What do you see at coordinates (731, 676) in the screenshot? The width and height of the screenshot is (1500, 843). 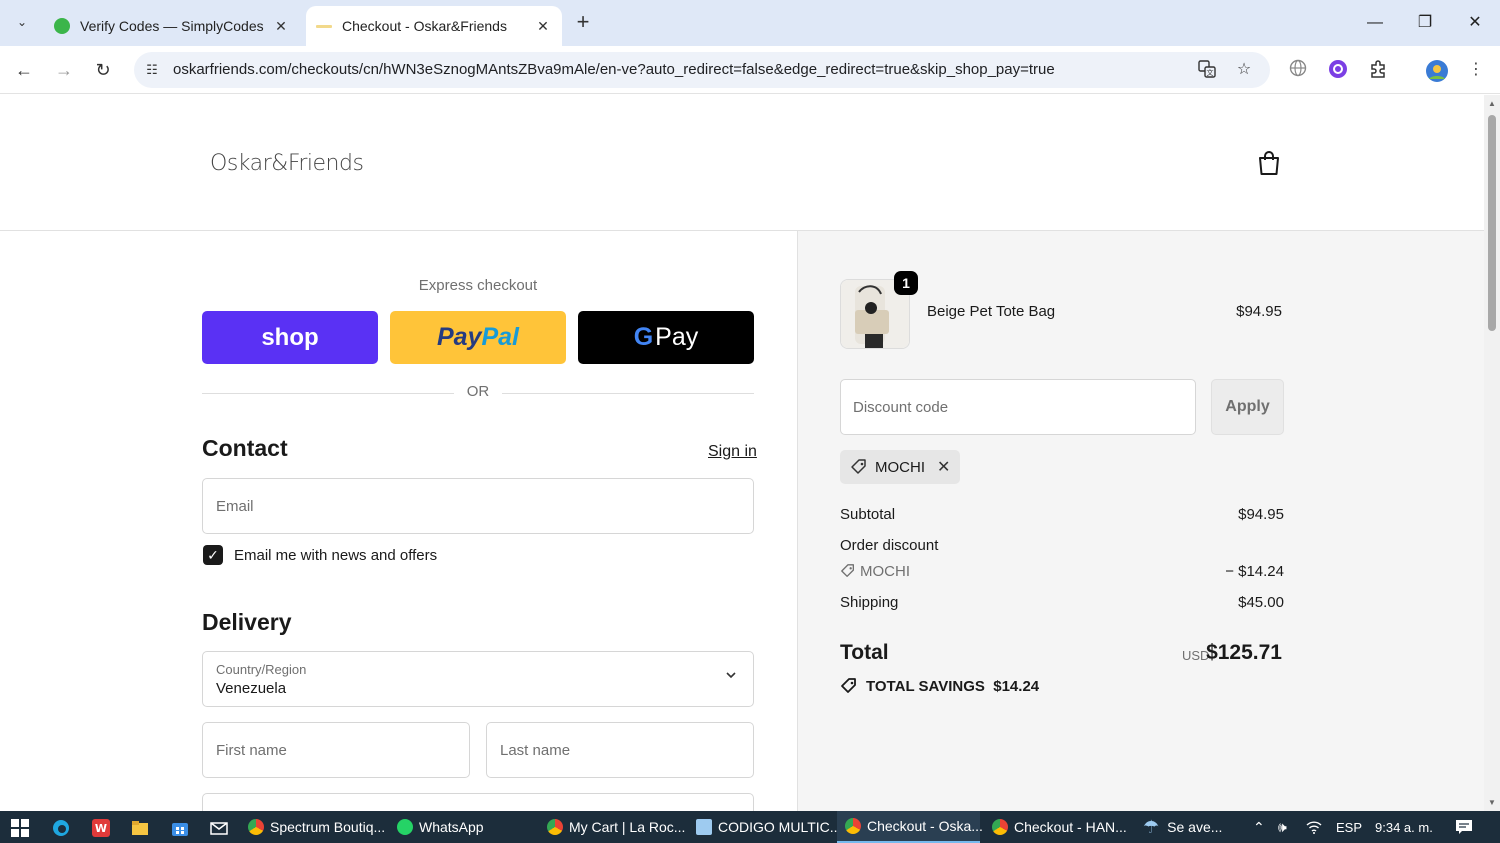 I see `chevron-down-icon` at bounding box center [731, 676].